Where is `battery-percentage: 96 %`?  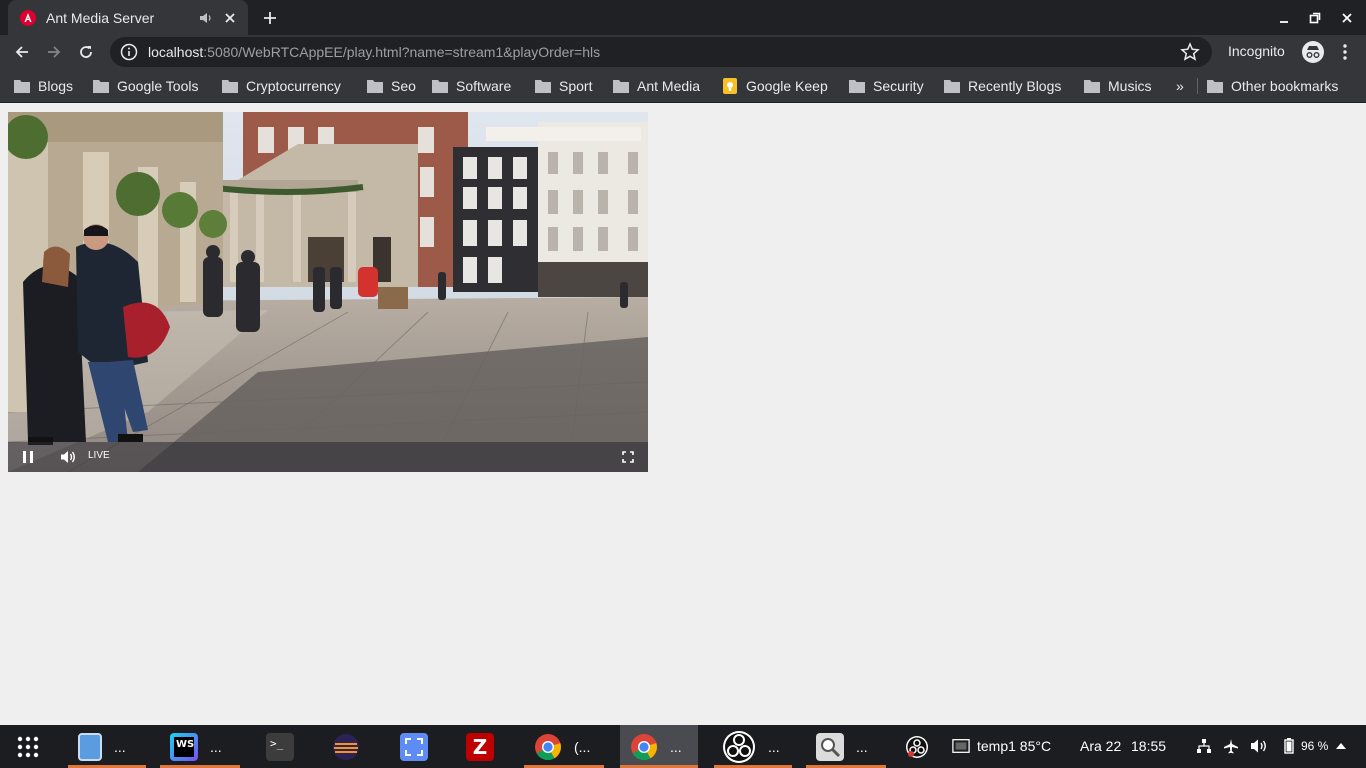
battery-percentage: 96 % is located at coordinates (1314, 746).